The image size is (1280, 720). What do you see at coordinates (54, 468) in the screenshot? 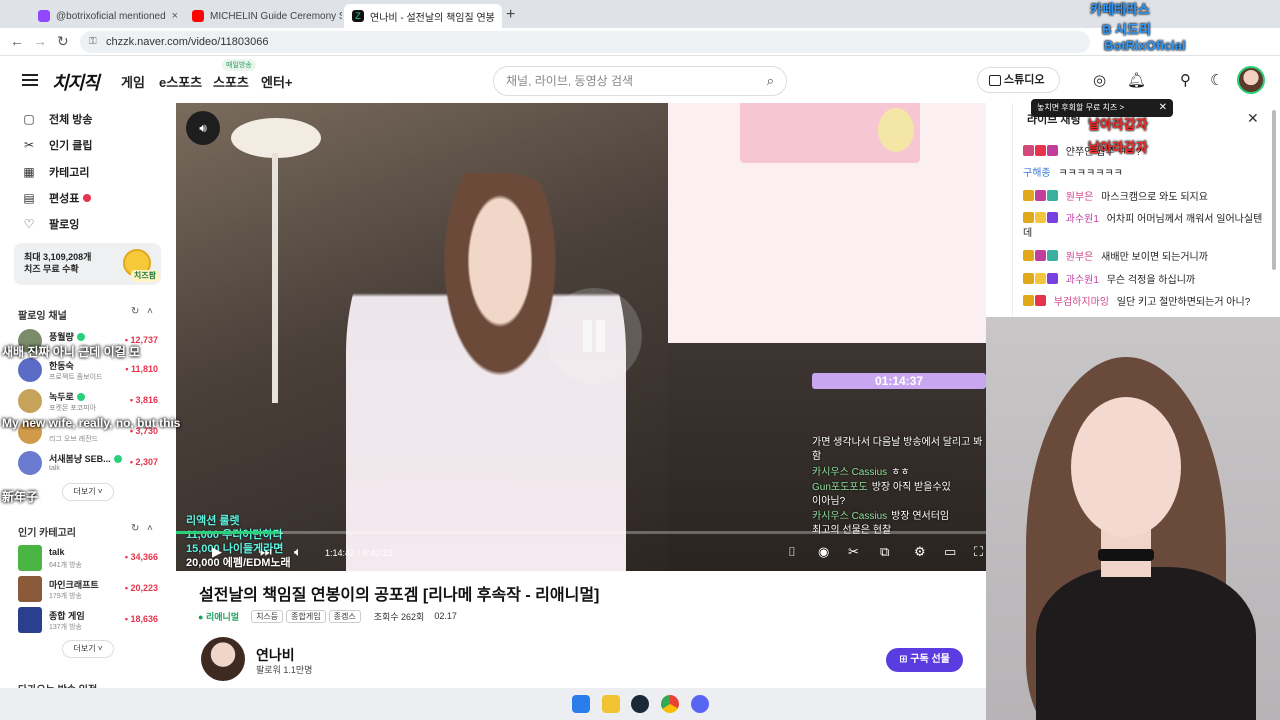
I see `channel-category: talk` at bounding box center [54, 468].